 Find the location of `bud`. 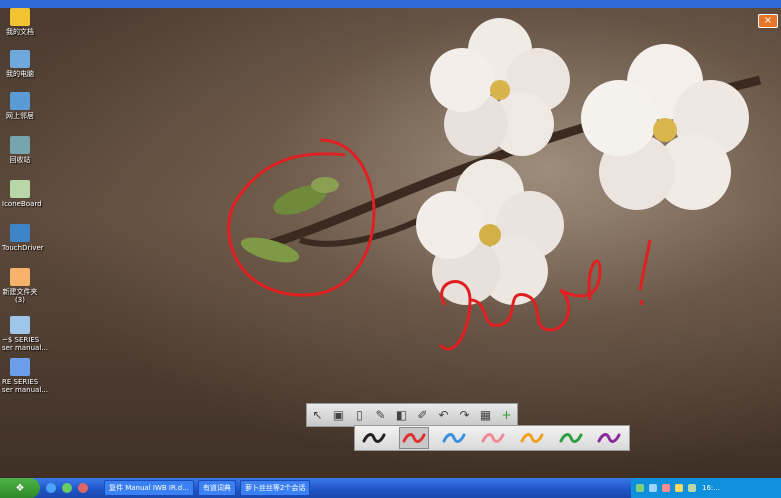

bud is located at coordinates (325, 185).